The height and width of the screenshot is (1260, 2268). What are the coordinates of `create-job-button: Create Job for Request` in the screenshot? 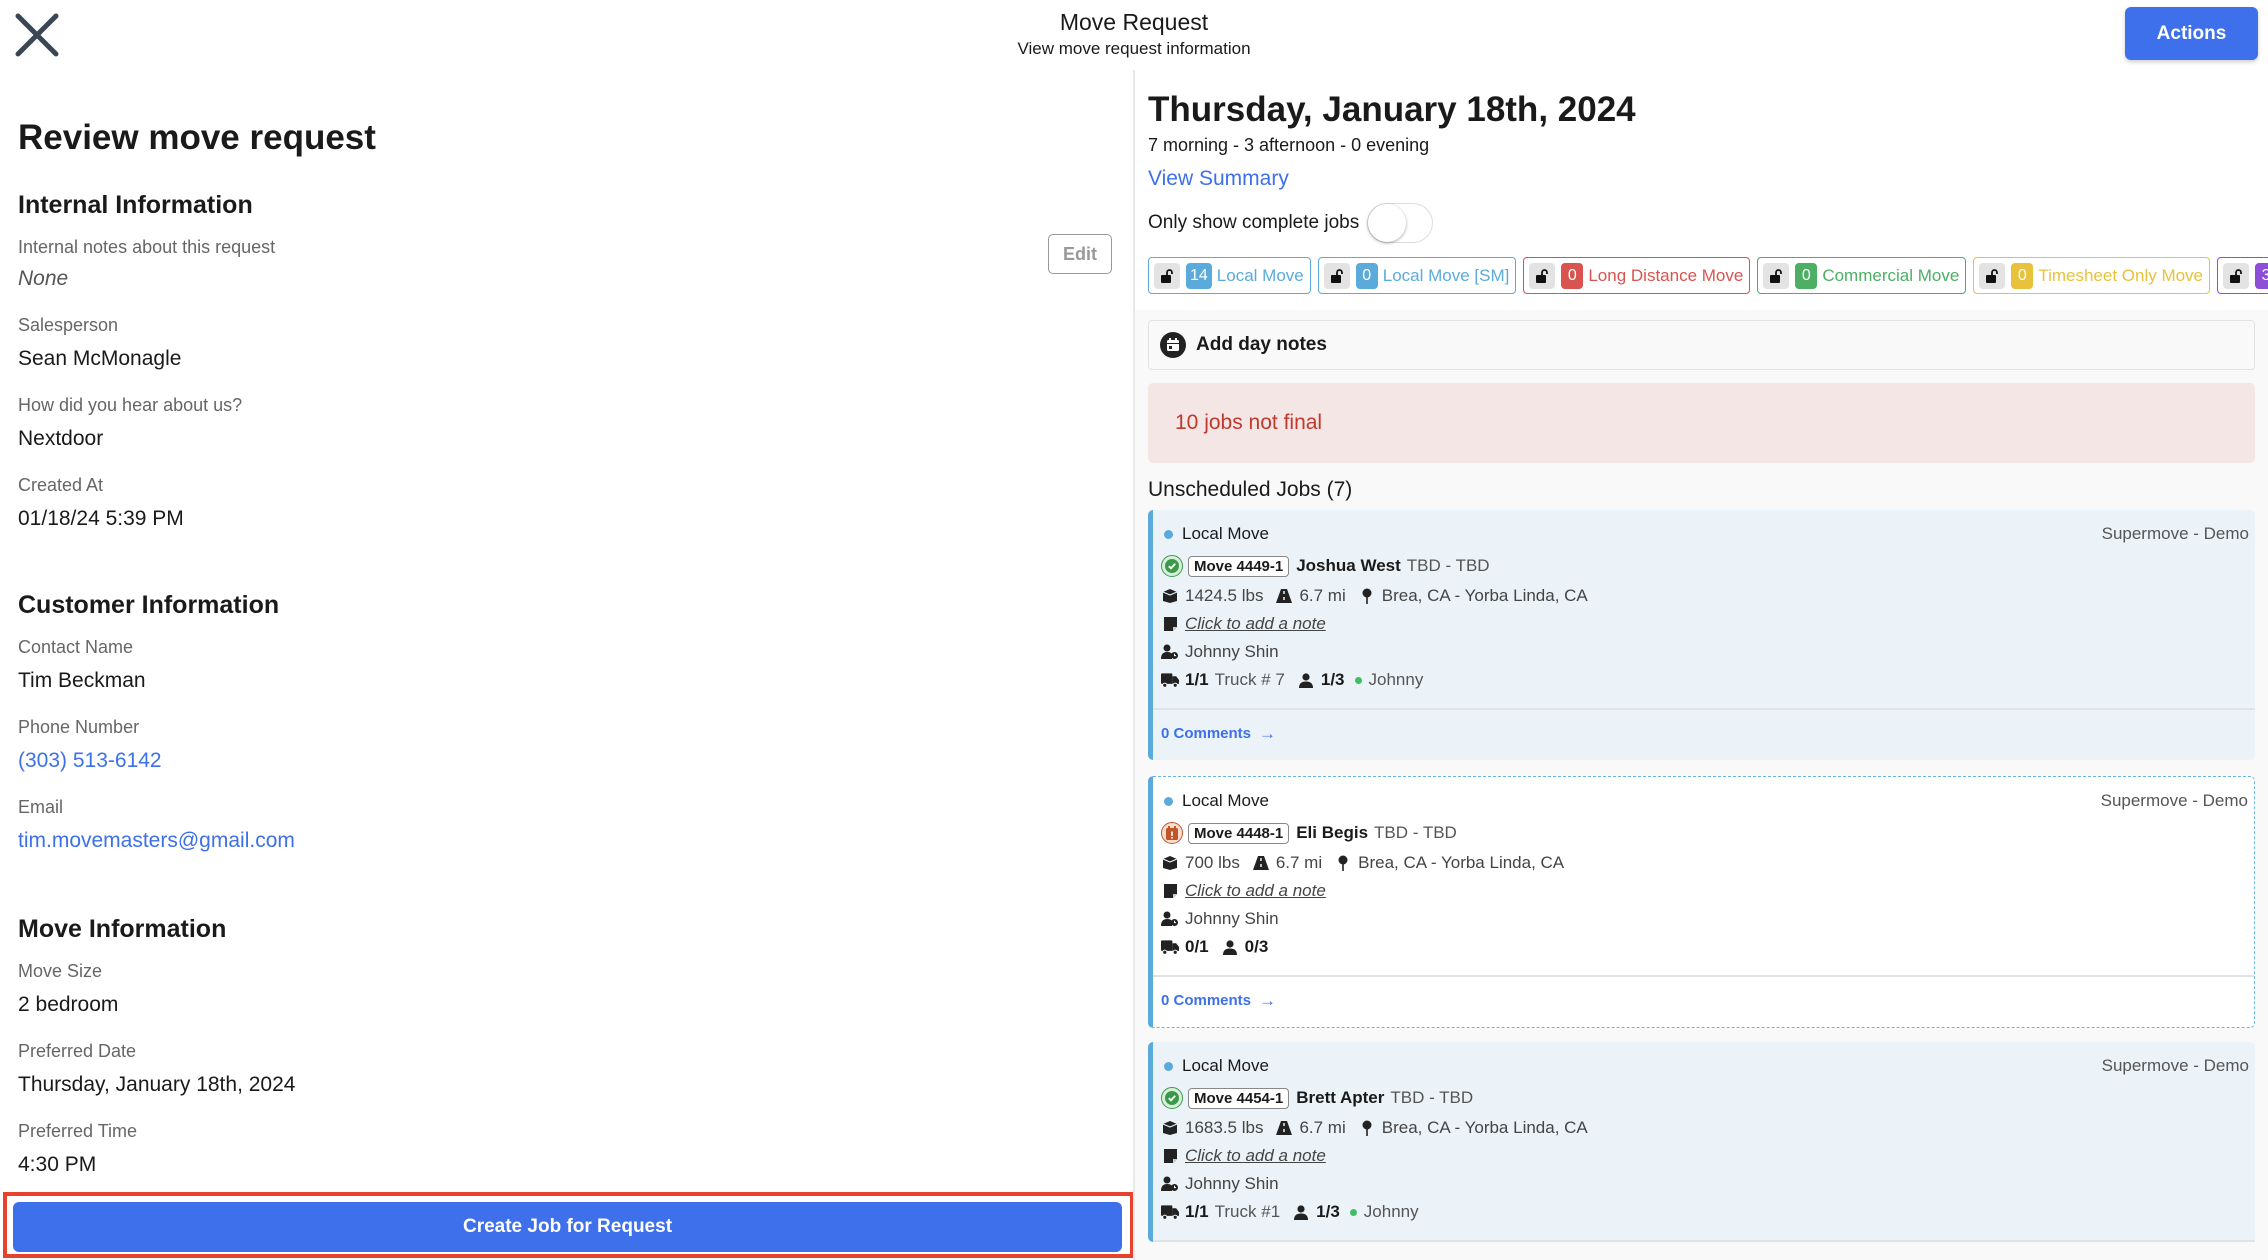 It's located at (567, 1227).